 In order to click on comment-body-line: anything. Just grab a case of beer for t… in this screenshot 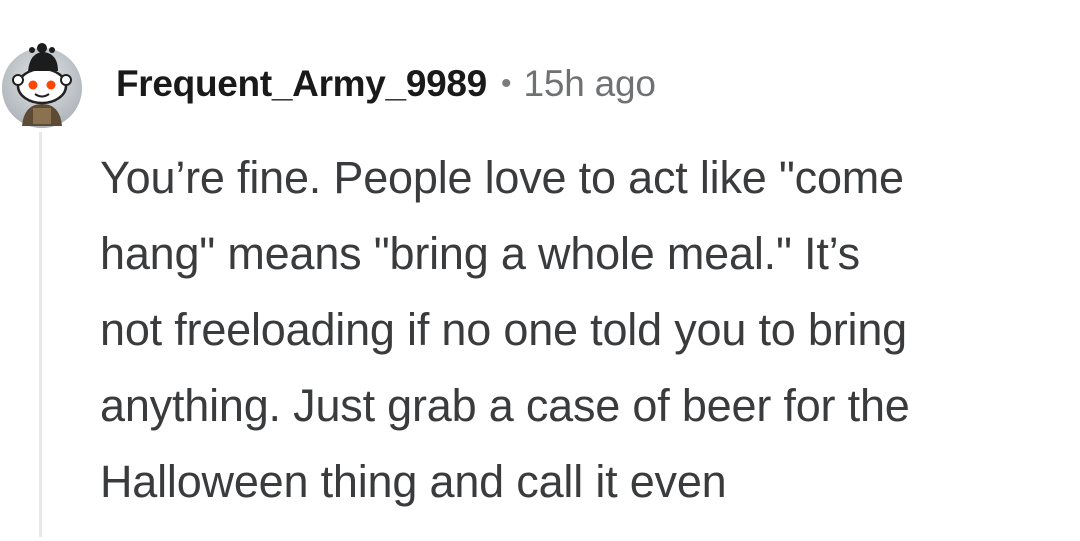, I will do `click(505, 405)`.